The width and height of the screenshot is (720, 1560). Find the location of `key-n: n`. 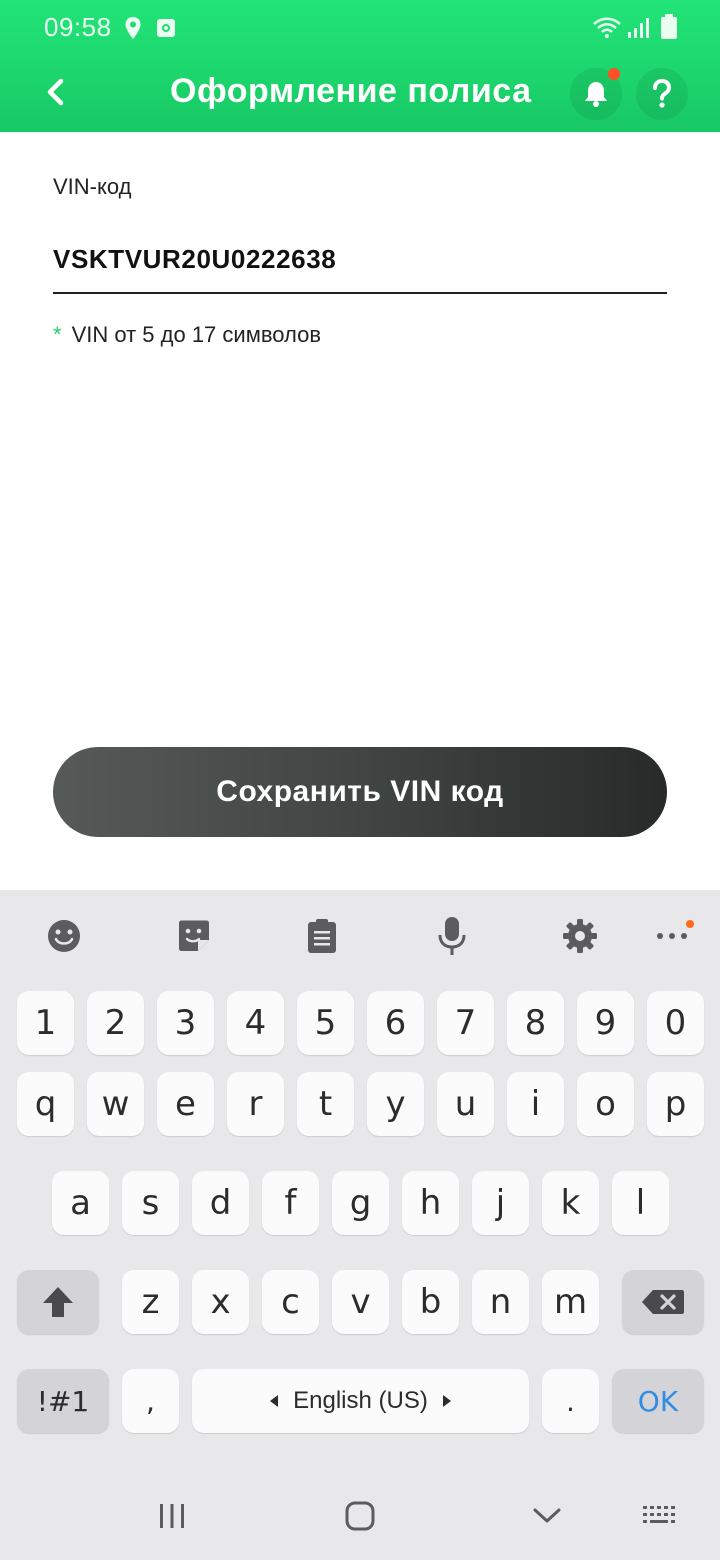

key-n: n is located at coordinates (500, 1302).